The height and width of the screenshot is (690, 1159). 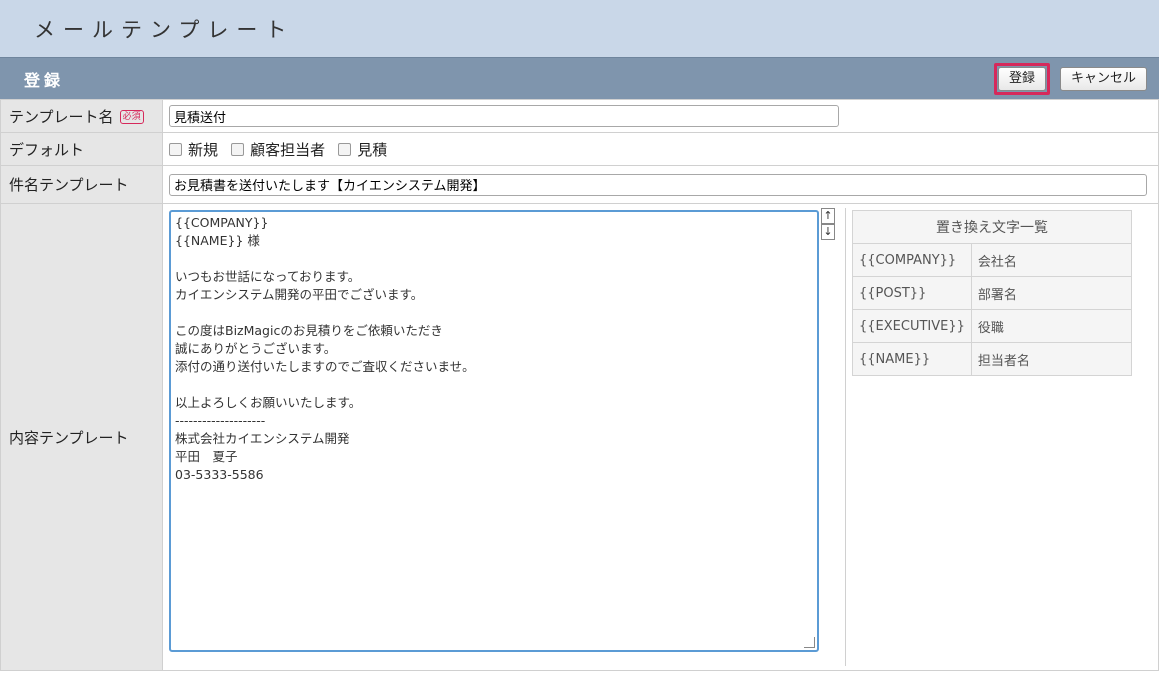 I want to click on scroll-buttons: ↑ ↓, so click(x=828, y=437).